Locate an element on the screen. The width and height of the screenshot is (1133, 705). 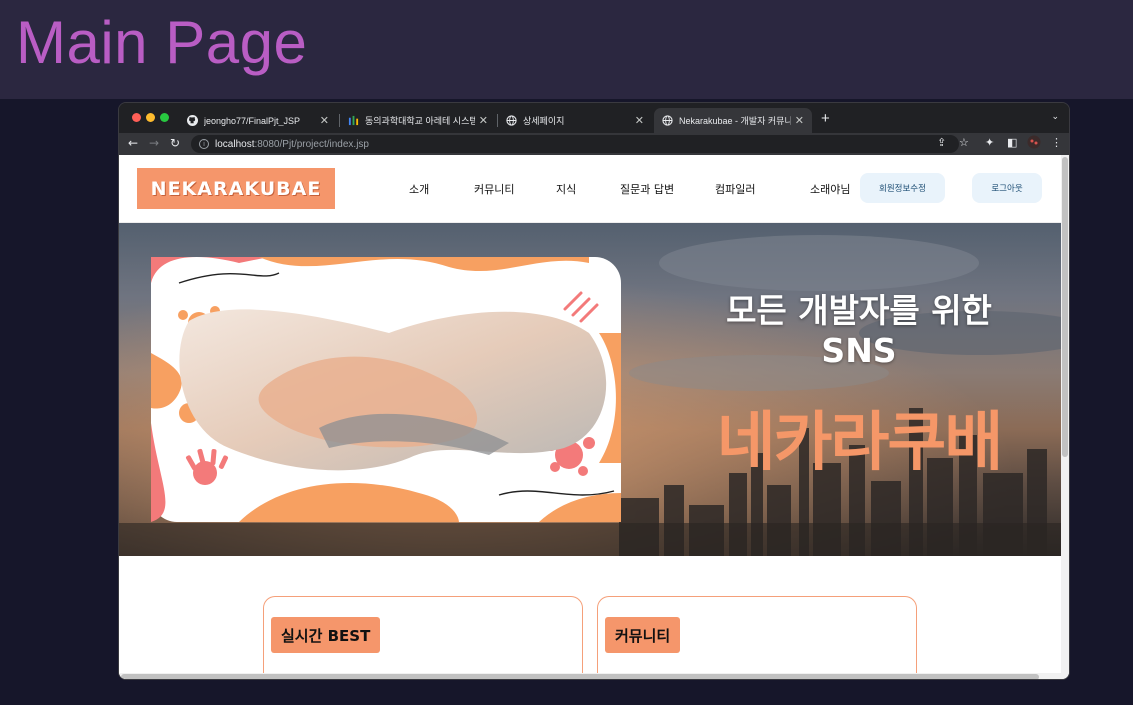
best-card-label: 실시간 BEST is located at coordinates (326, 635).